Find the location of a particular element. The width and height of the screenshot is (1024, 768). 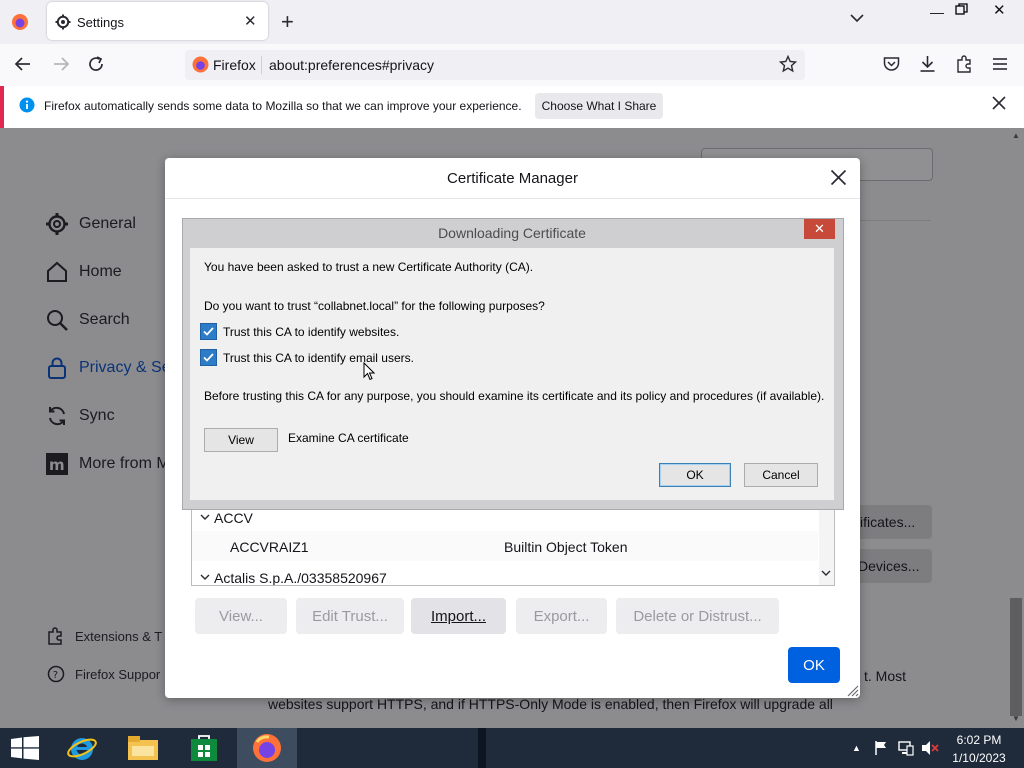

tab-close-icon: ✕ is located at coordinates (250, 21).